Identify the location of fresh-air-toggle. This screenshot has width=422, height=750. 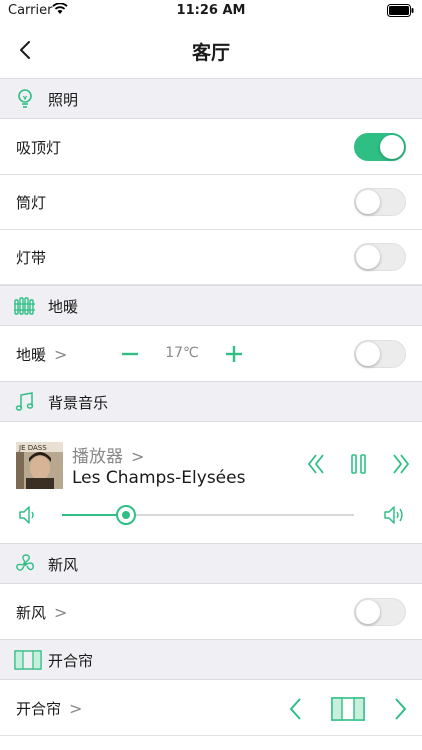
(380, 612).